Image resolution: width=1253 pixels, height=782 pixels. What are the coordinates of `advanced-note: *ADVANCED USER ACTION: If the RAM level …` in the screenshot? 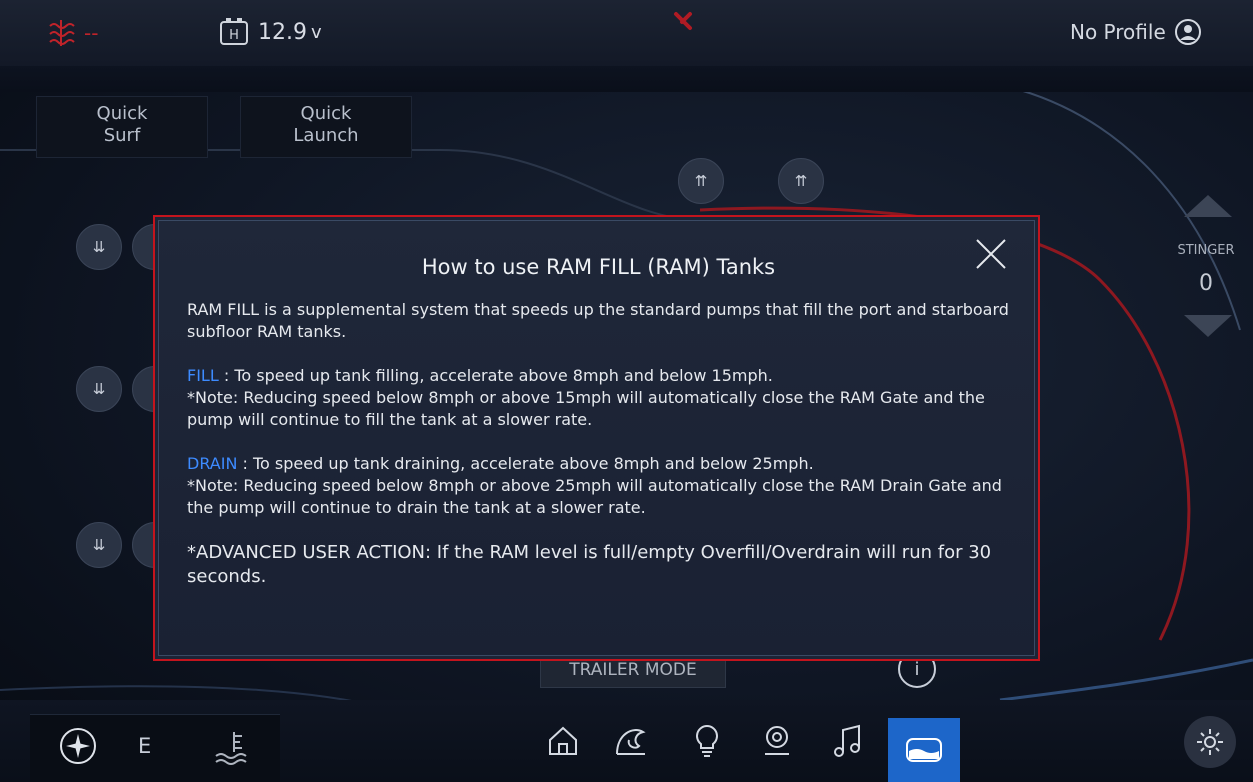 It's located at (589, 564).